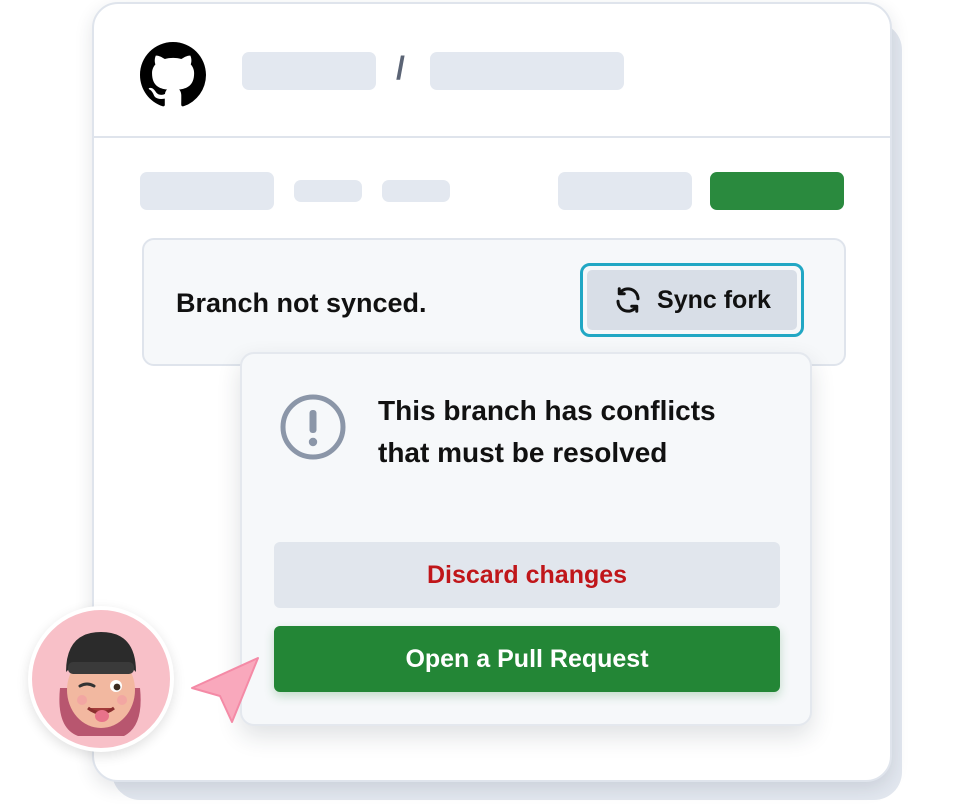  Describe the element at coordinates (313, 427) in the screenshot. I see `alert-circle-icon` at that location.